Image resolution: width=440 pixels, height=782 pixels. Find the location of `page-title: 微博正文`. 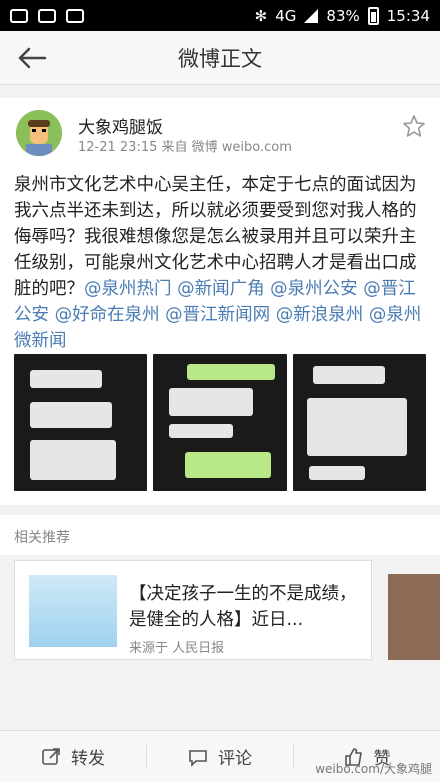

page-title: 微博正文 is located at coordinates (220, 58).